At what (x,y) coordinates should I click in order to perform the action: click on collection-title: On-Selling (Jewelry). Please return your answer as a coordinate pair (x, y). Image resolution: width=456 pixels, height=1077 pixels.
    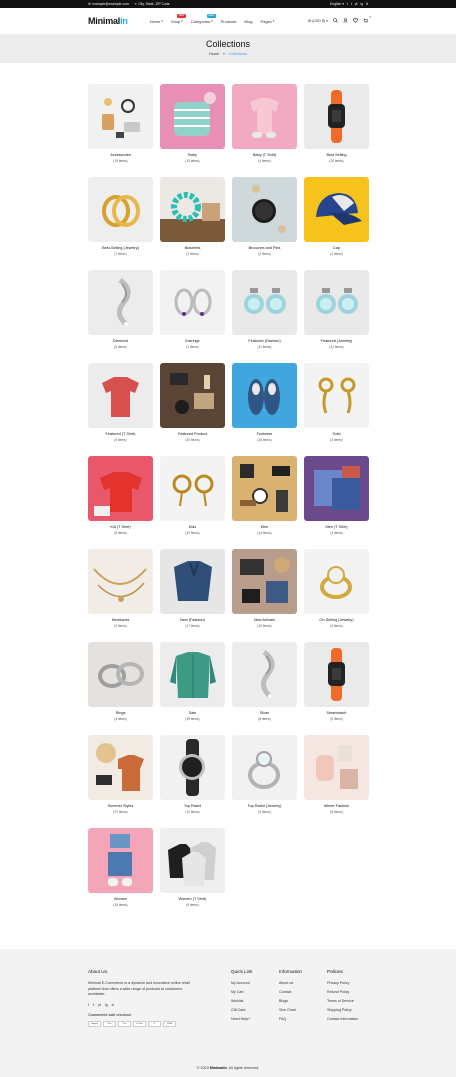
    Looking at the image, I should click on (336, 620).